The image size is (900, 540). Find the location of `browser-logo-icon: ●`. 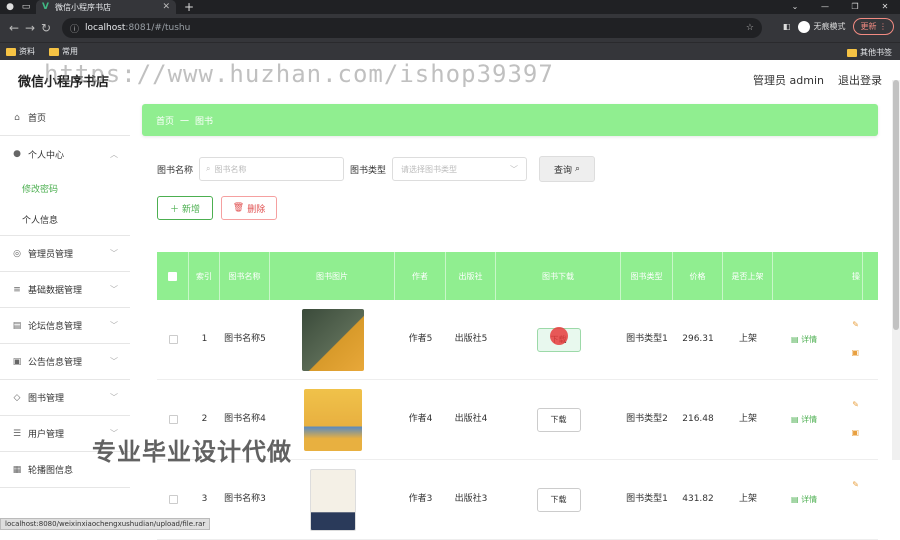

browser-logo-icon: ● is located at coordinates (10, 7).